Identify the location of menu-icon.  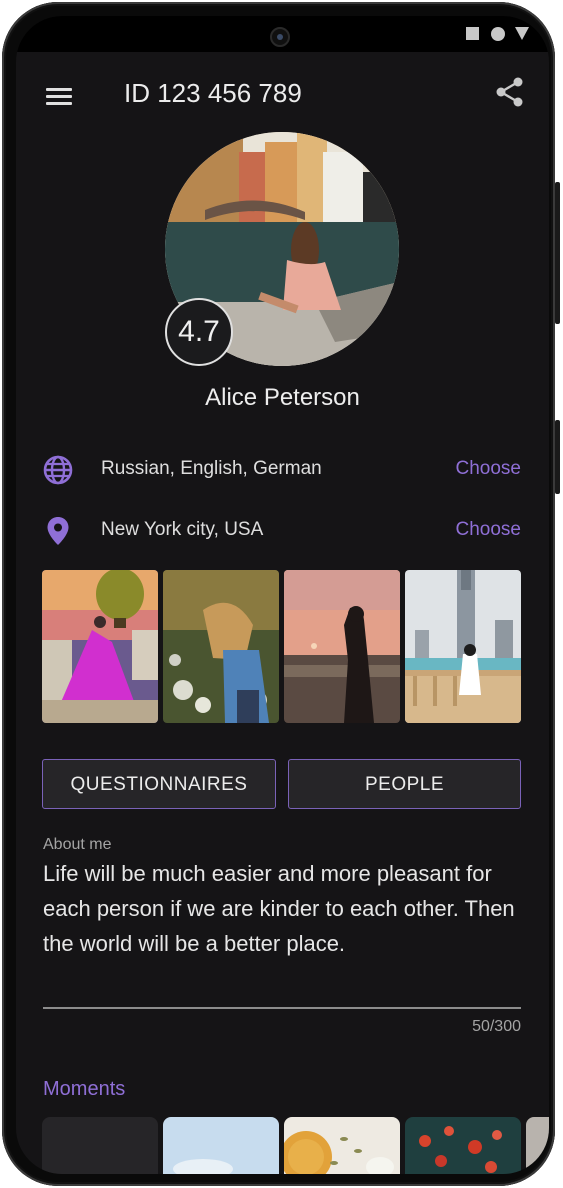
(59, 97).